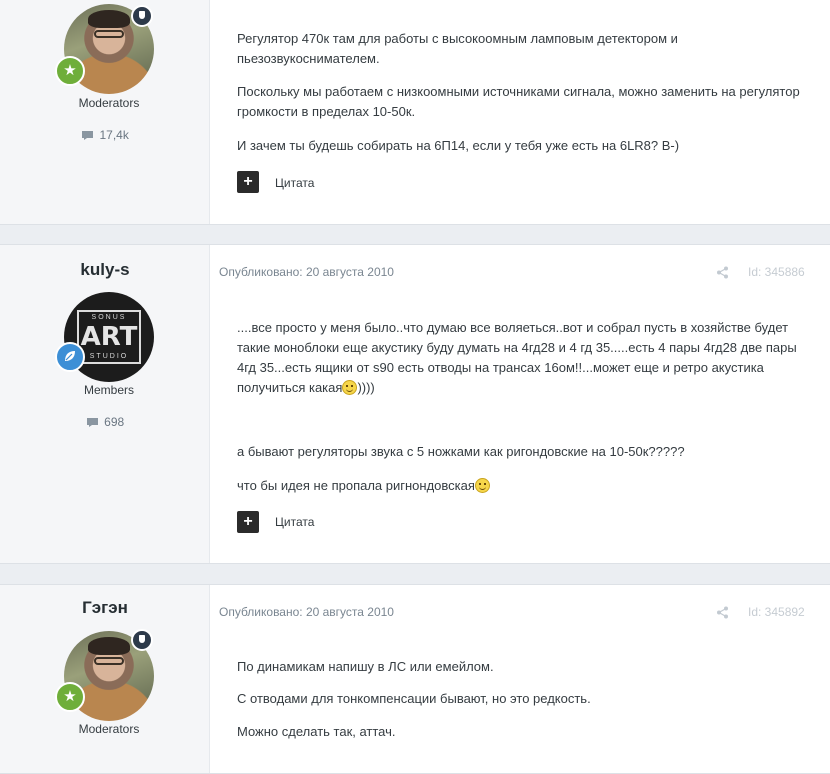 The image size is (830, 774). Describe the element at coordinates (105, 404) in the screenshot. I see `author-panel: kuly-s SONUS ART STUDIO Members 698` at that location.